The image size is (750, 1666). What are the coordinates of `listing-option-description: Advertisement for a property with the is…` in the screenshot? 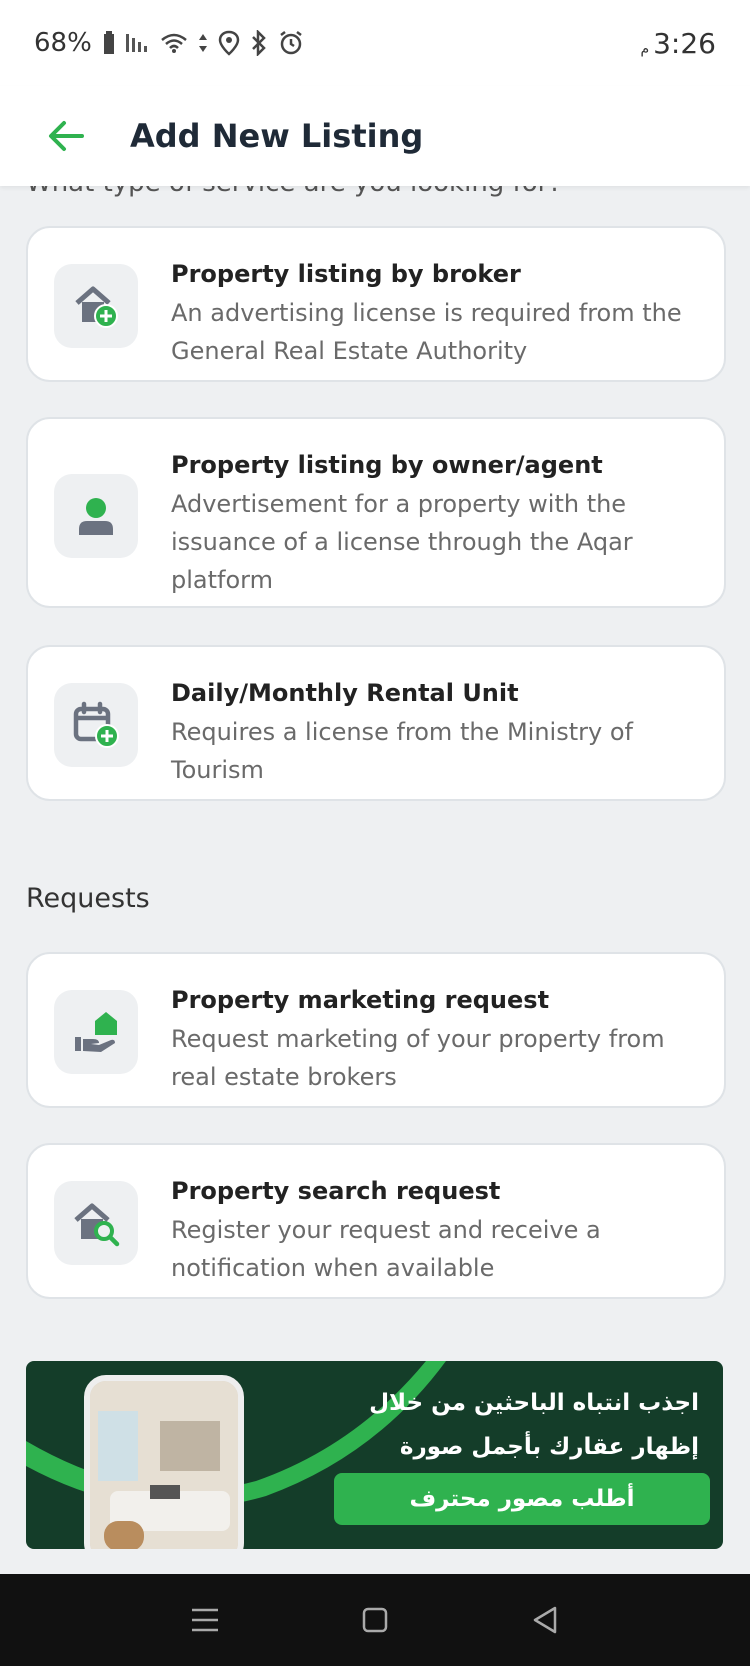 It's located at (402, 542).